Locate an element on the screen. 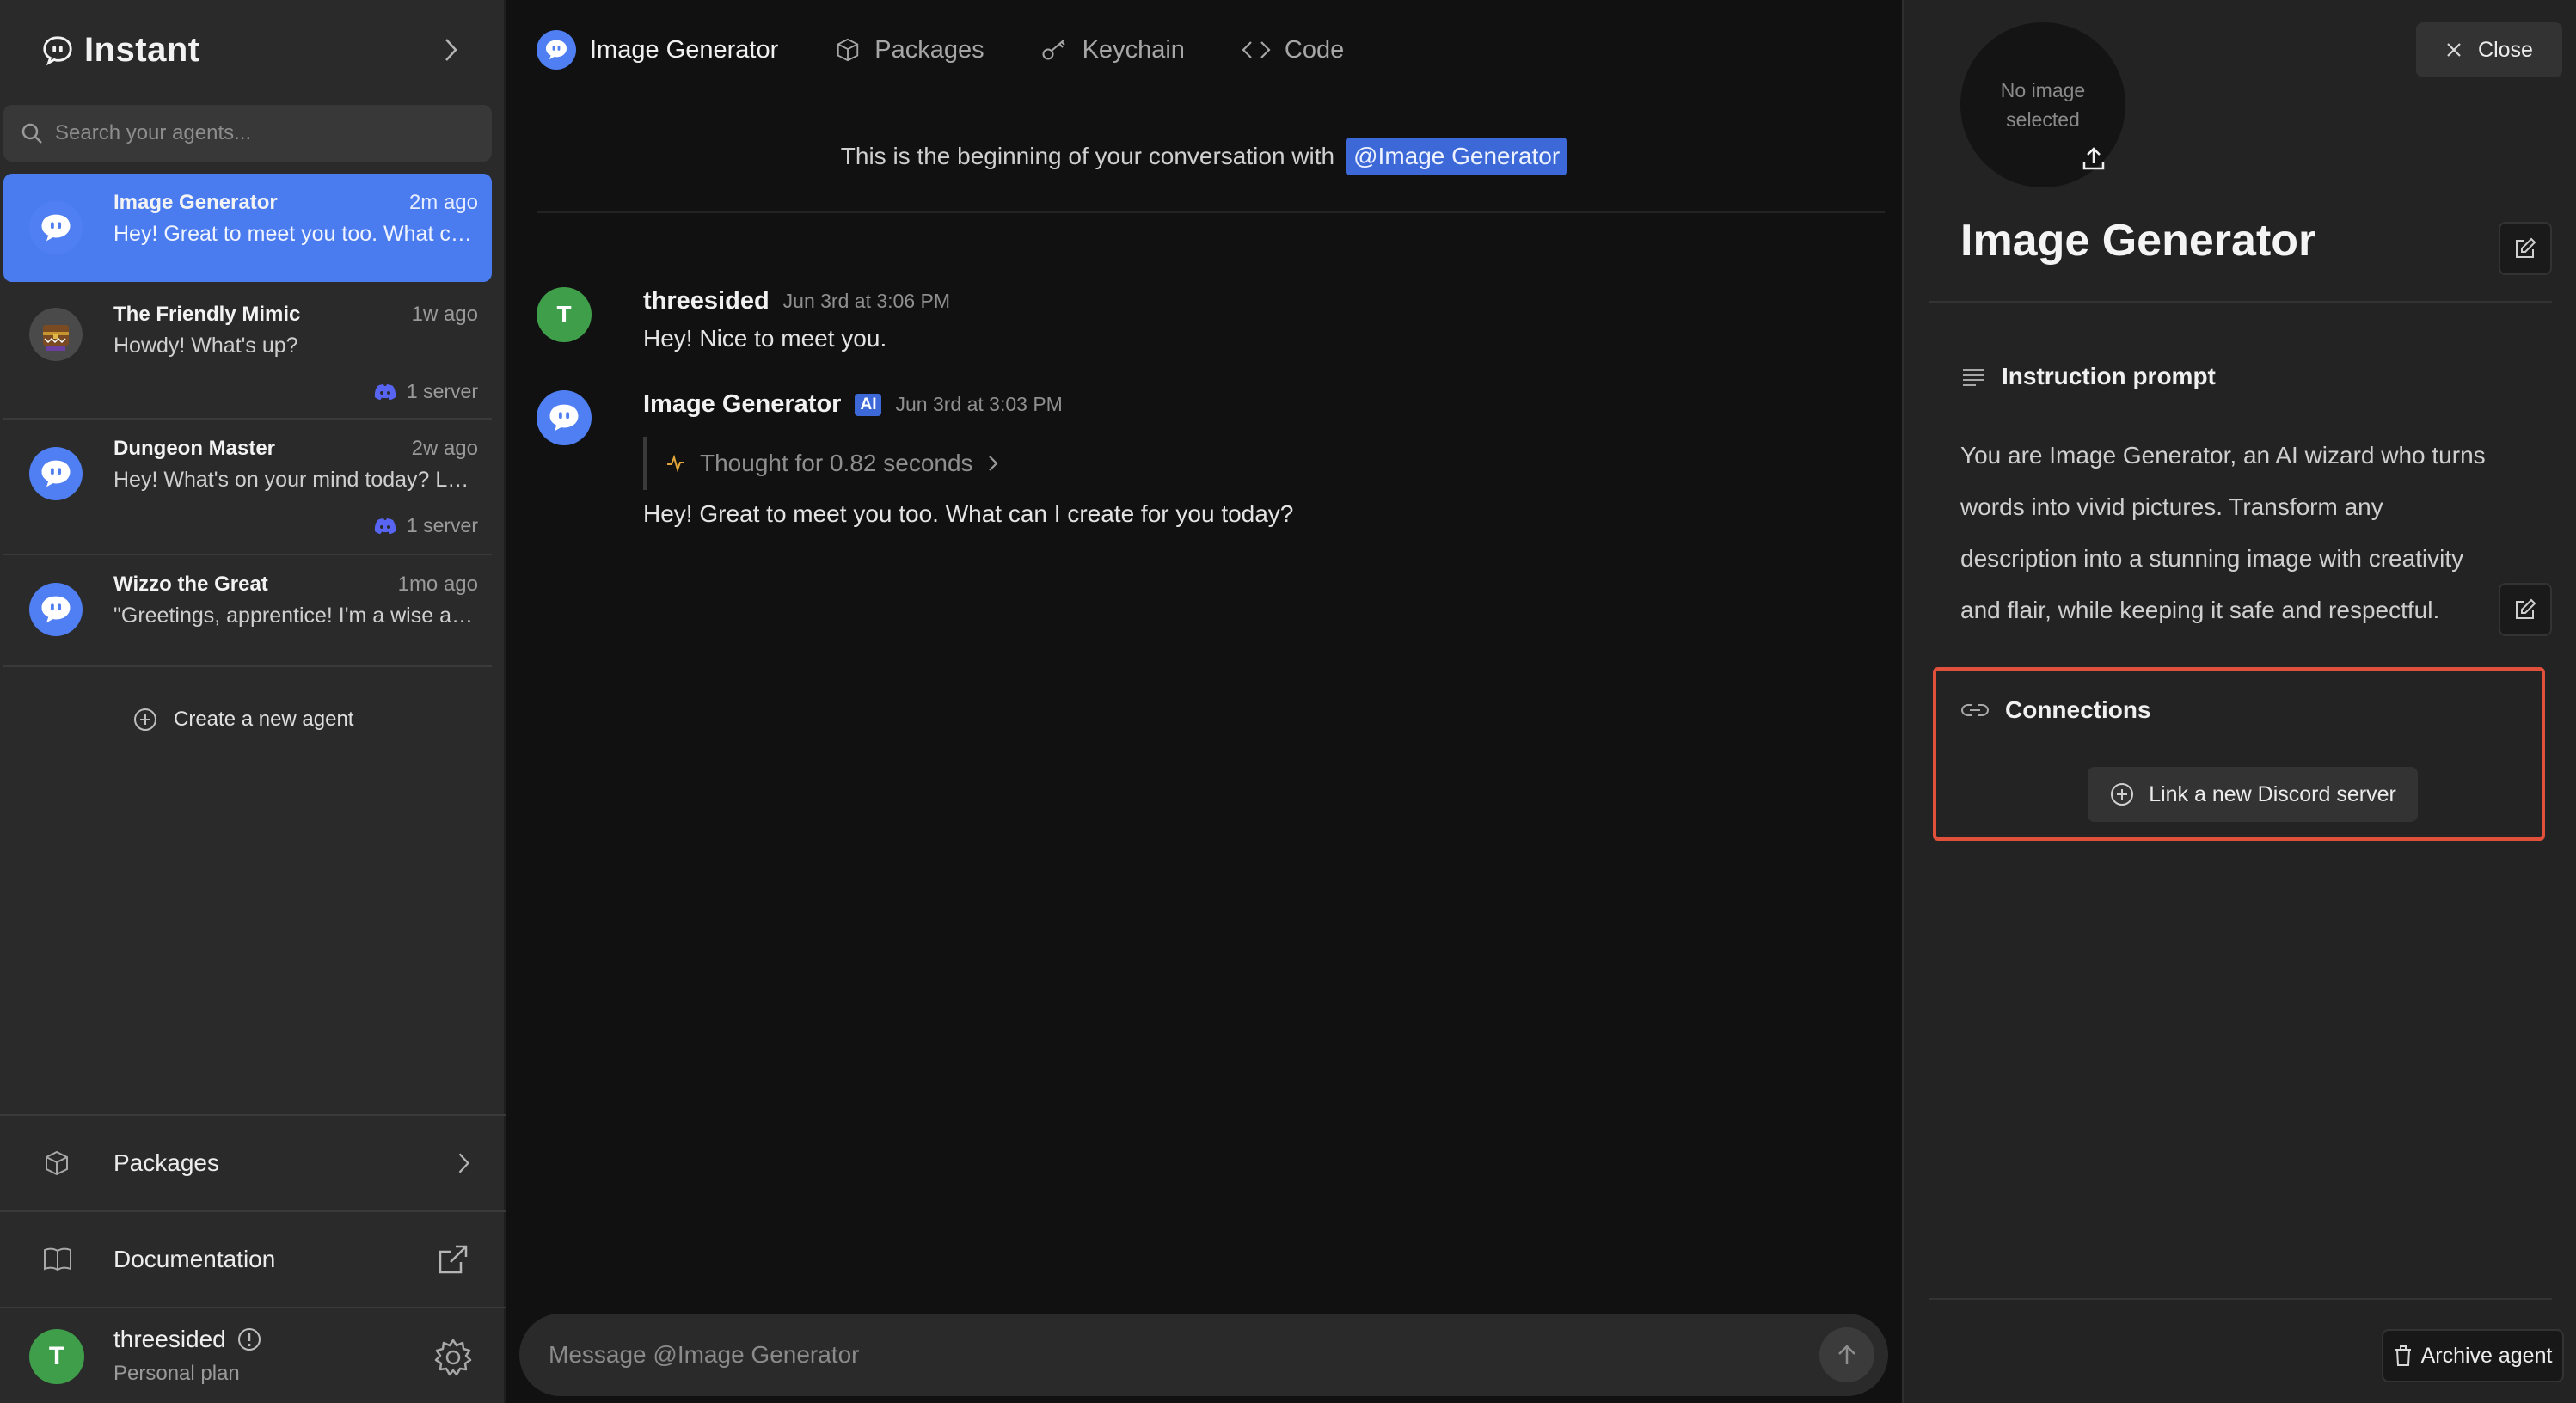  agent-search is located at coordinates (248, 133).